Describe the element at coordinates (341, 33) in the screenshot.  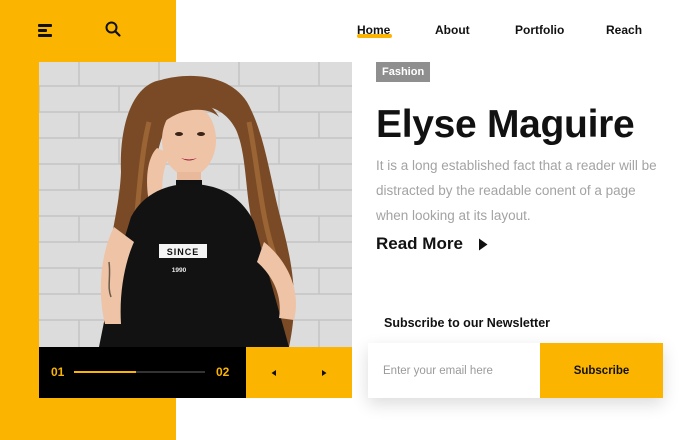
I see `main-nav: Home About Portfolio Reach` at that location.